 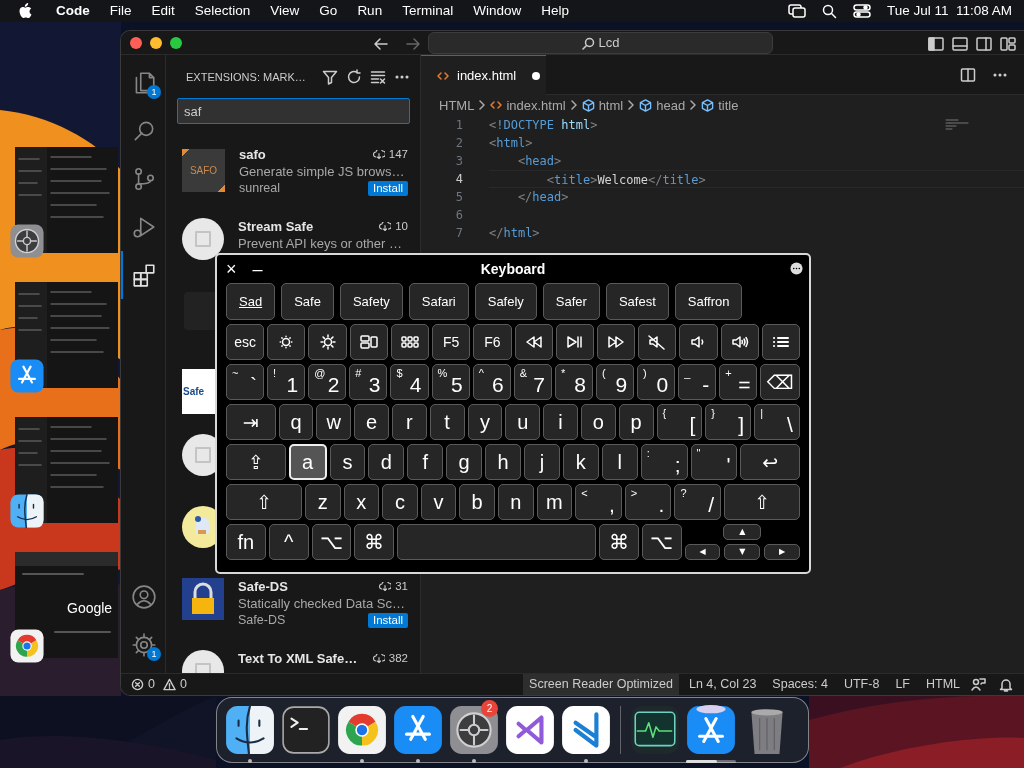 What do you see at coordinates (528, 105) in the screenshot?
I see `breadcrumb-item: index.html` at bounding box center [528, 105].